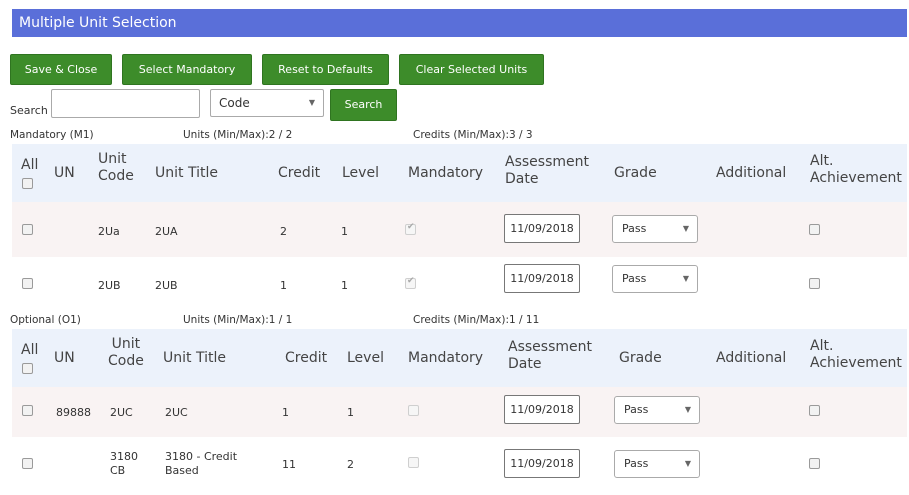 The width and height of the screenshot is (909, 495). I want to click on unit-level: 2, so click(350, 464).